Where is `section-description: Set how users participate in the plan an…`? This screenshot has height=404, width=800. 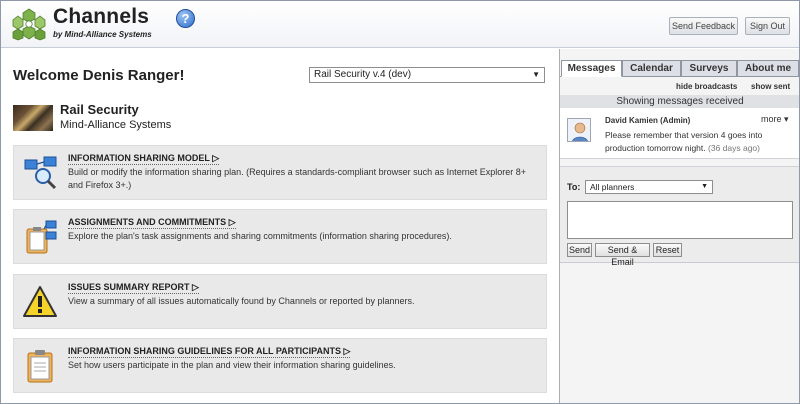
section-description: Set how users participate in the plan an… is located at coordinates (232, 365).